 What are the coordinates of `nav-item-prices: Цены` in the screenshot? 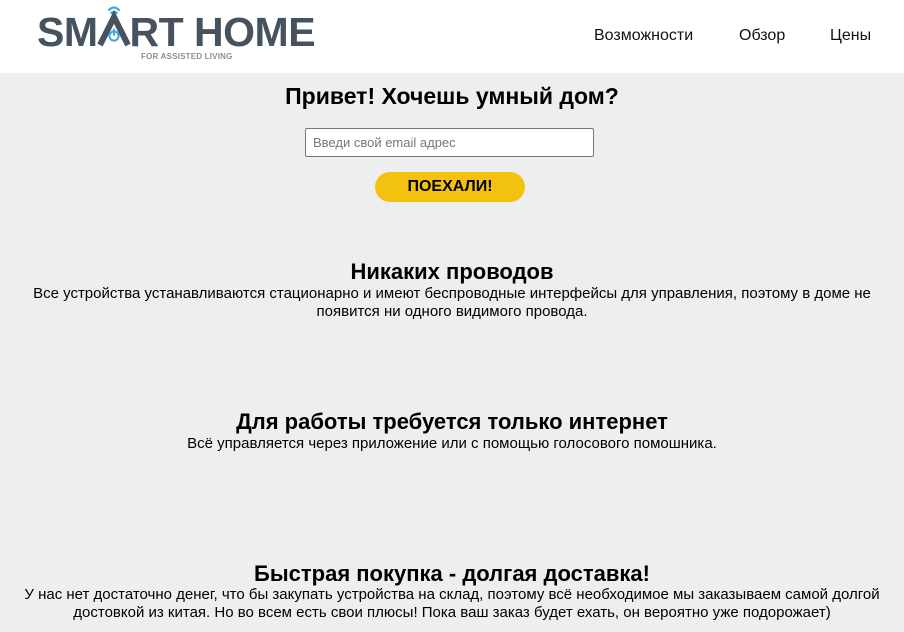 It's located at (850, 35).